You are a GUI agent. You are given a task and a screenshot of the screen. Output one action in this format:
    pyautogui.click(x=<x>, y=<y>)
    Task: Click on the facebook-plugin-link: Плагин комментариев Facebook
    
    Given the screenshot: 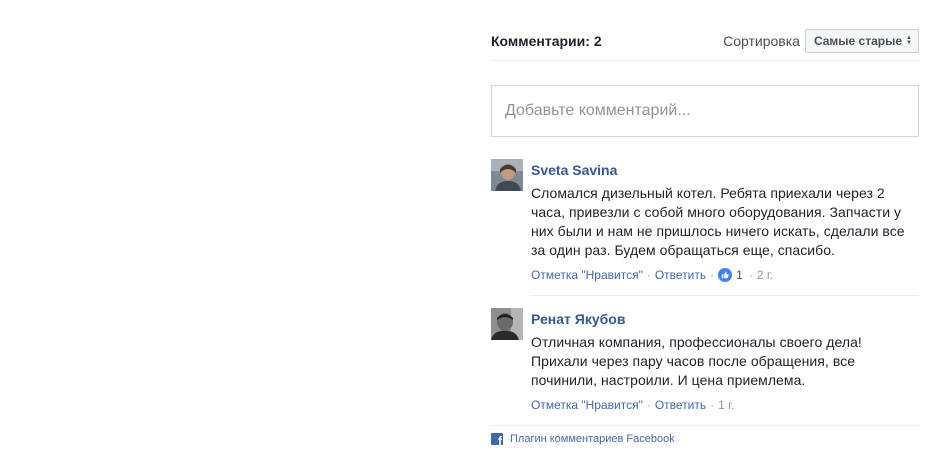 What is the action you would take?
    pyautogui.click(x=592, y=439)
    